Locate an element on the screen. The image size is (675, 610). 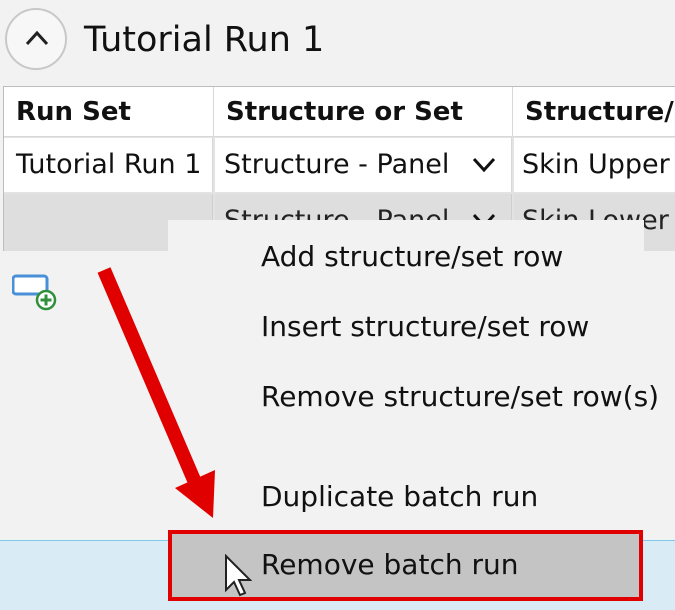
mouse-cursor-icon is located at coordinates (238, 575).